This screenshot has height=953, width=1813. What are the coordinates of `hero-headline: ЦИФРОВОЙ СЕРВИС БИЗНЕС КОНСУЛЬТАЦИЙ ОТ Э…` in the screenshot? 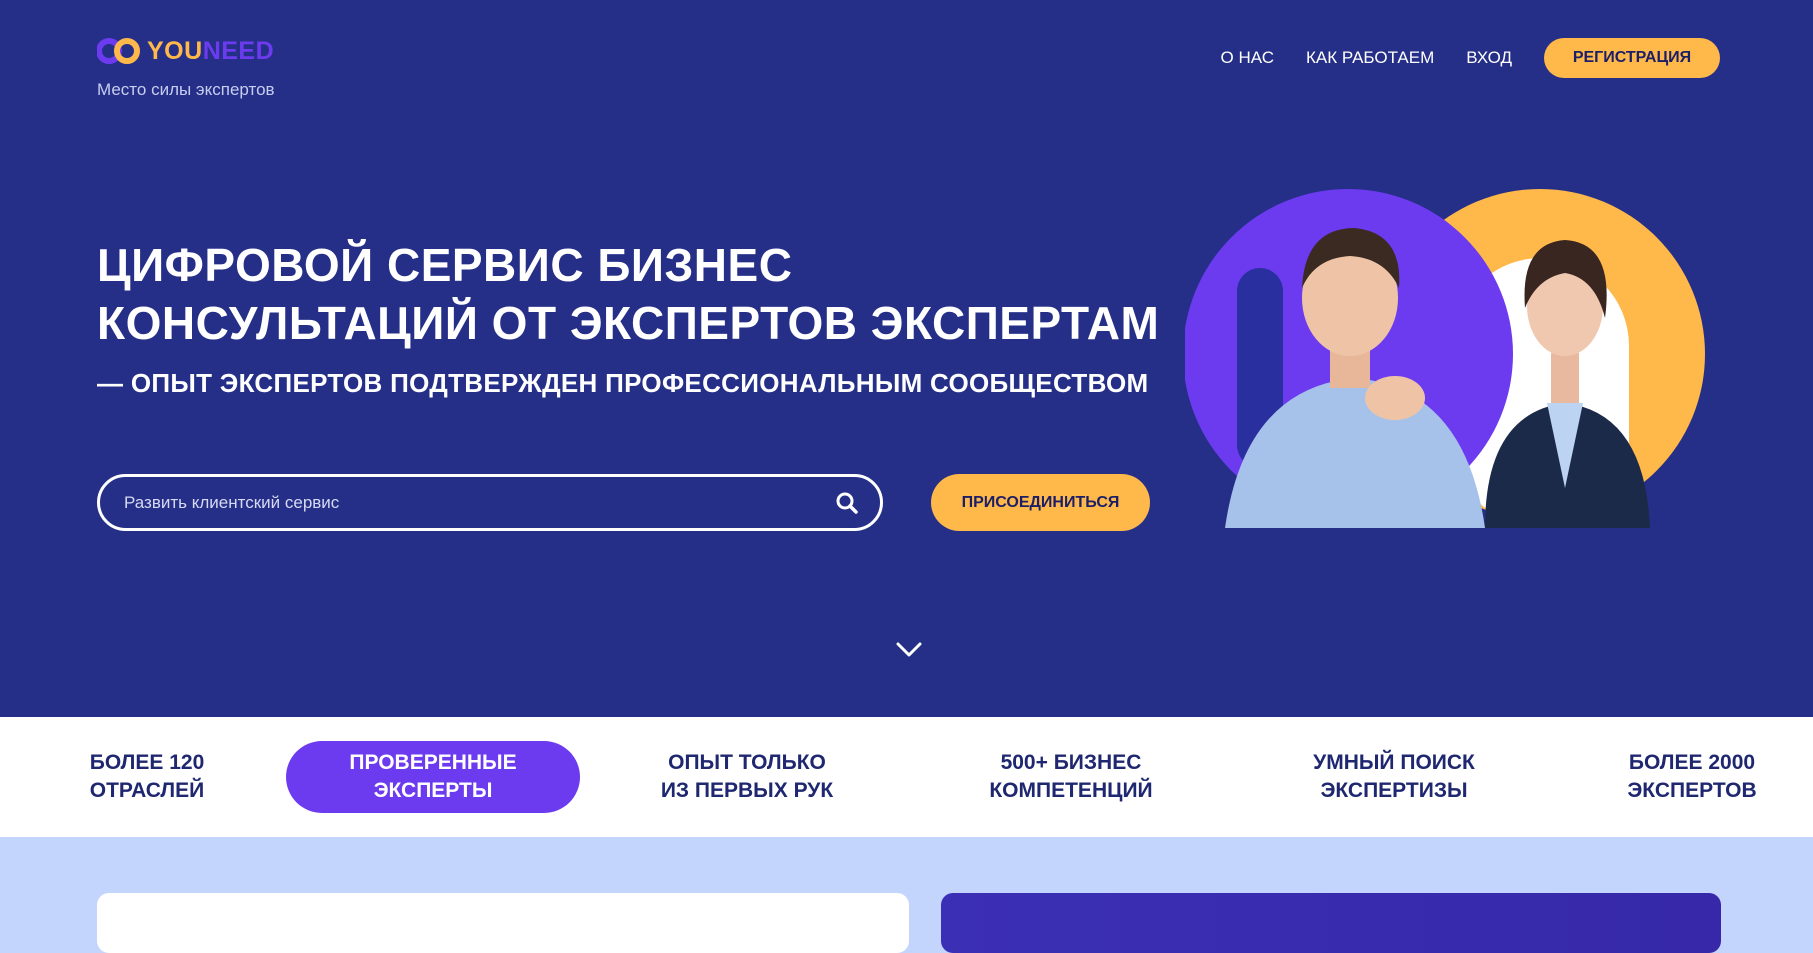 It's located at (628, 294).